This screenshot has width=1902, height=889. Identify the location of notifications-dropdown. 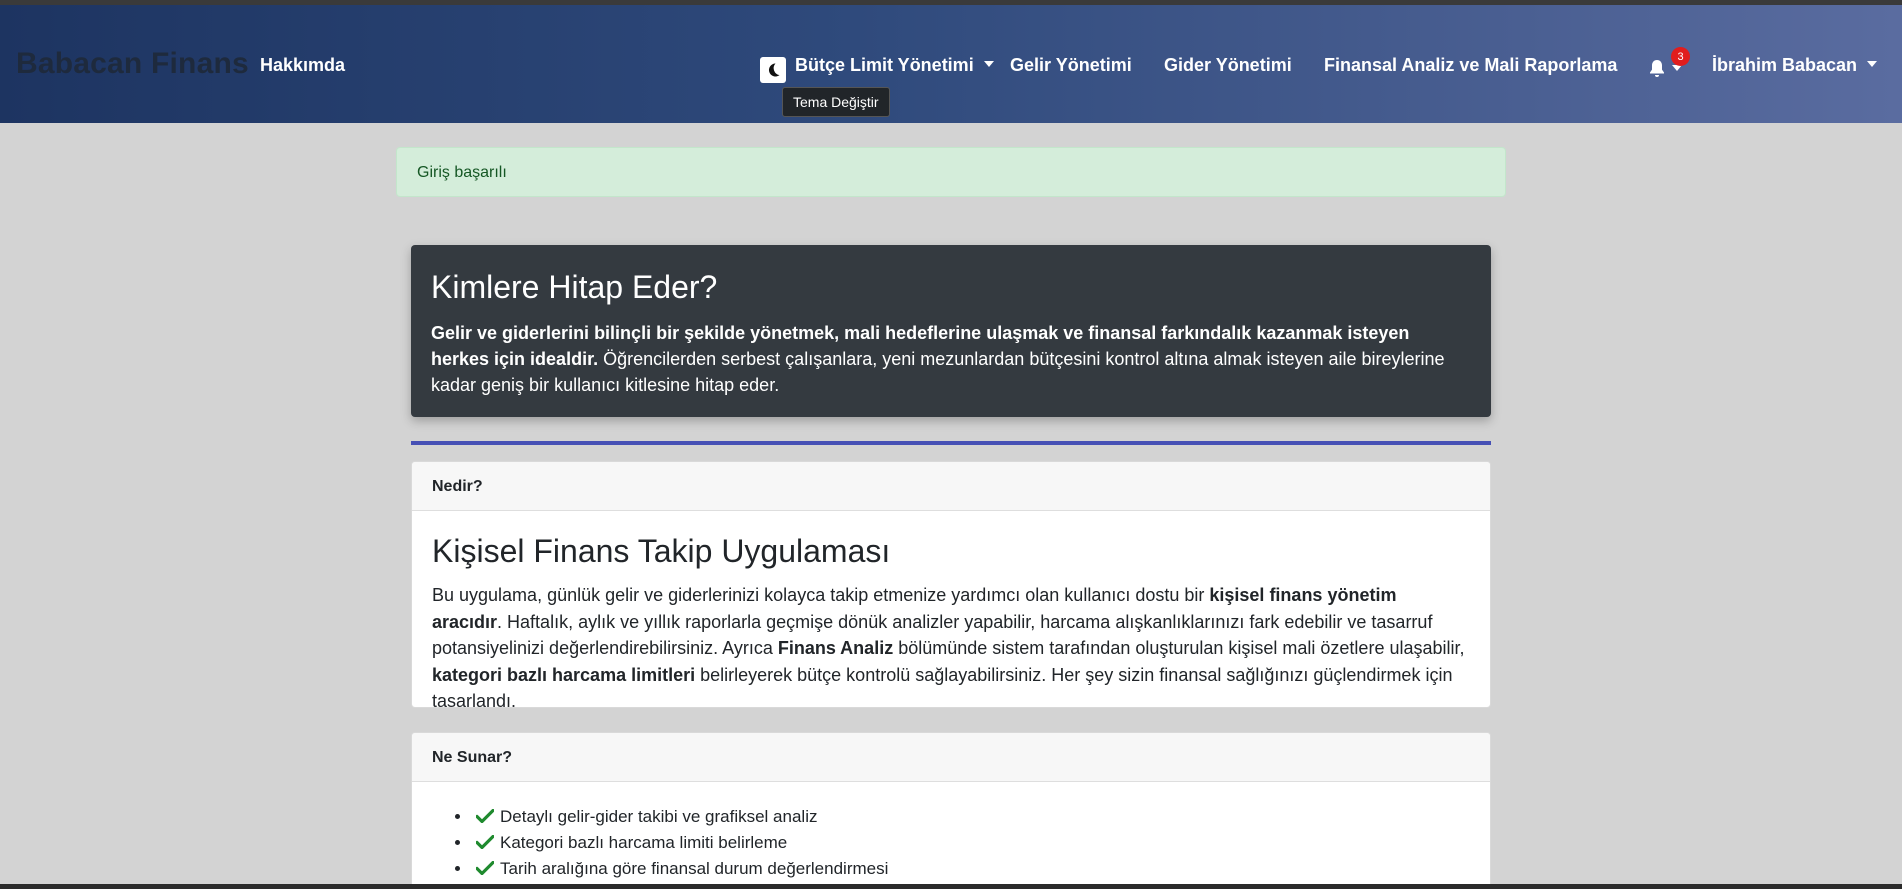
(1665, 71).